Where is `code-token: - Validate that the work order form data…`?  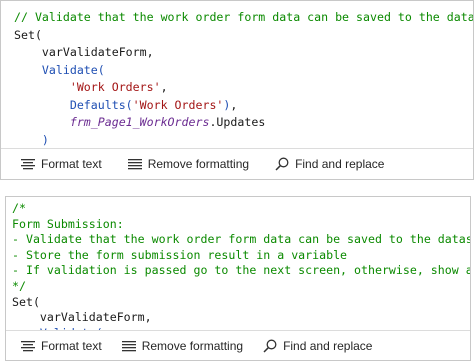 code-token: - Validate that the work order form data… is located at coordinates (241, 239).